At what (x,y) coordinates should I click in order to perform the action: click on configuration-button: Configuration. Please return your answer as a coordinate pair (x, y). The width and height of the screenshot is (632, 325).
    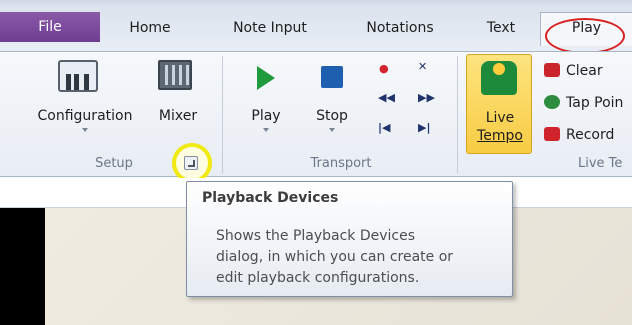
    Looking at the image, I should click on (85, 120).